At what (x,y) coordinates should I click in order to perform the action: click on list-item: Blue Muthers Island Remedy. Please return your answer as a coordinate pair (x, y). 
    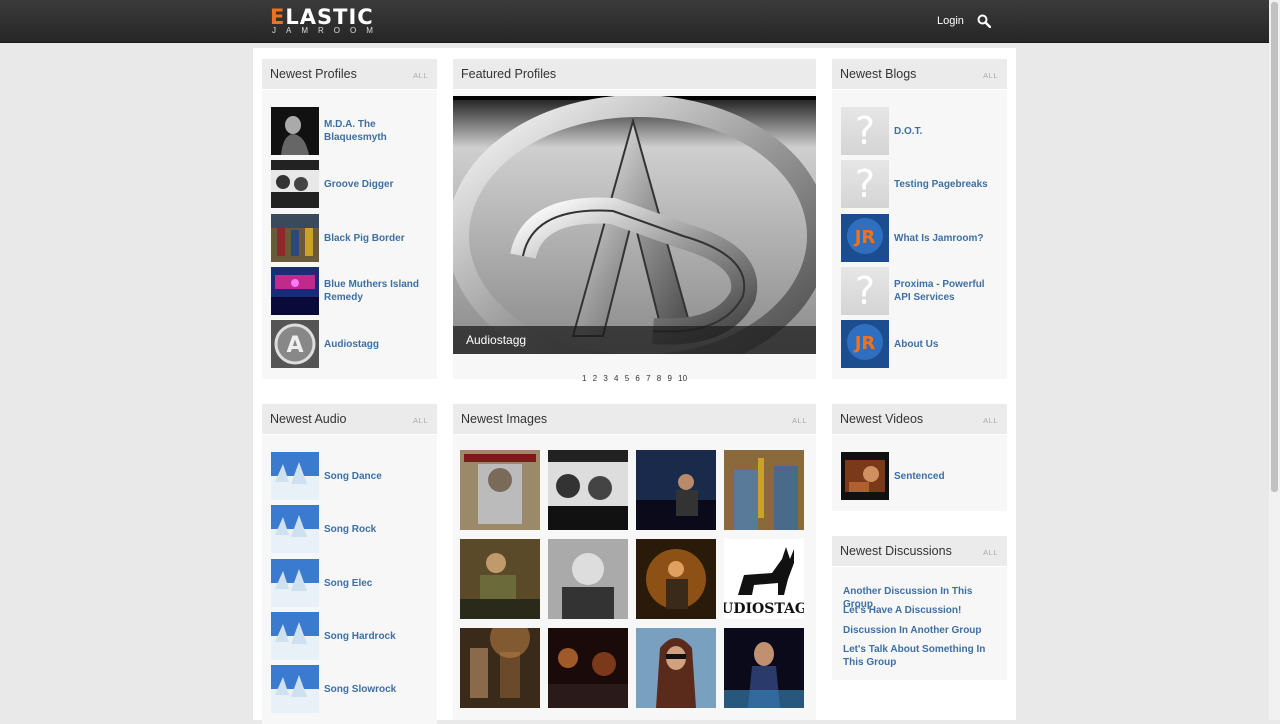
    Looking at the image, I should click on (351, 292).